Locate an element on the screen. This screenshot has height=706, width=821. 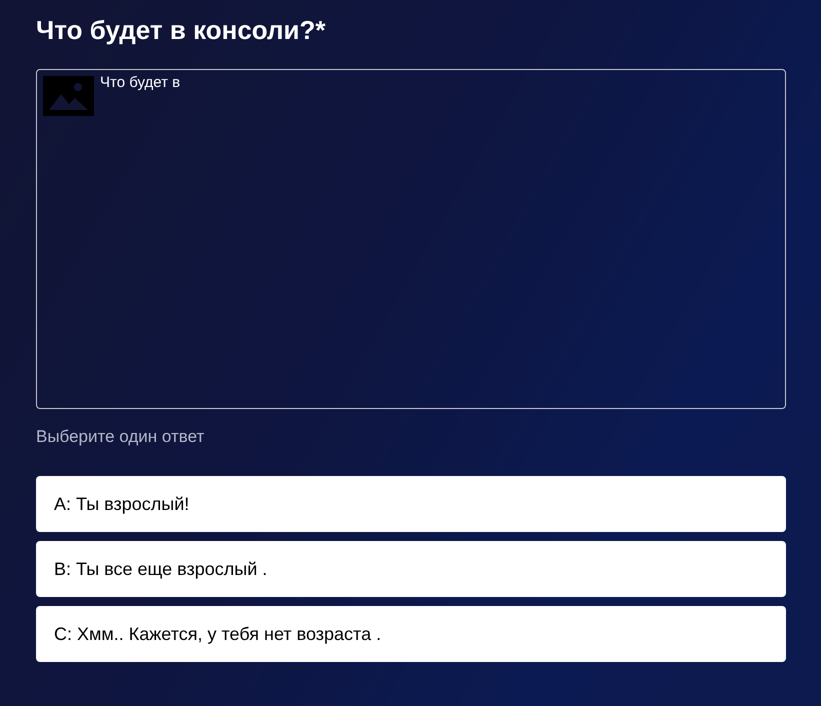
answer-option: C: Хмм.. Кажется, у тебя нет возраста . is located at coordinates (411, 634).